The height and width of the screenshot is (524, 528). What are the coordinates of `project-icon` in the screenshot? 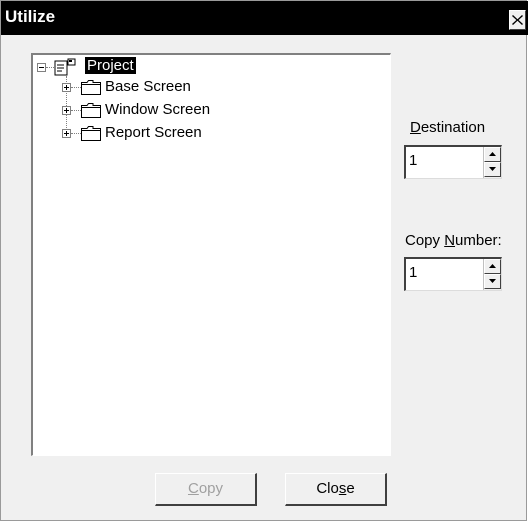 It's located at (65, 67).